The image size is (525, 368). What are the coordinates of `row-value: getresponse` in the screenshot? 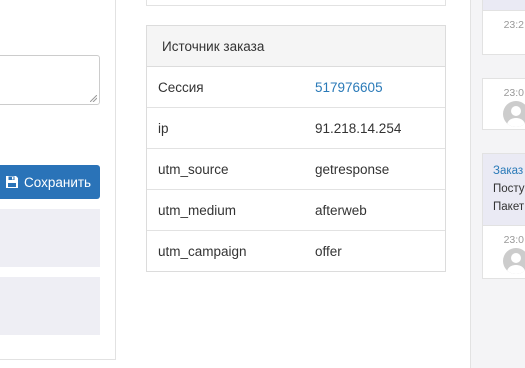 It's located at (352, 169).